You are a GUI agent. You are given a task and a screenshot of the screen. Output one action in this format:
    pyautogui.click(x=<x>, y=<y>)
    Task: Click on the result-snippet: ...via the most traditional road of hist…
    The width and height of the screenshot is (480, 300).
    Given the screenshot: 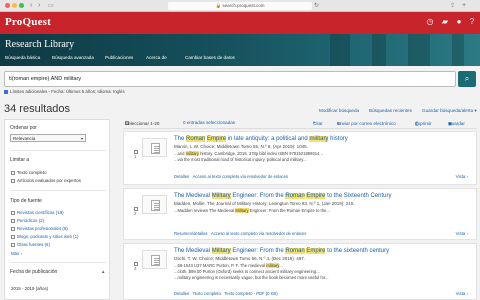 What is the action you would take?
    pyautogui.click(x=240, y=159)
    